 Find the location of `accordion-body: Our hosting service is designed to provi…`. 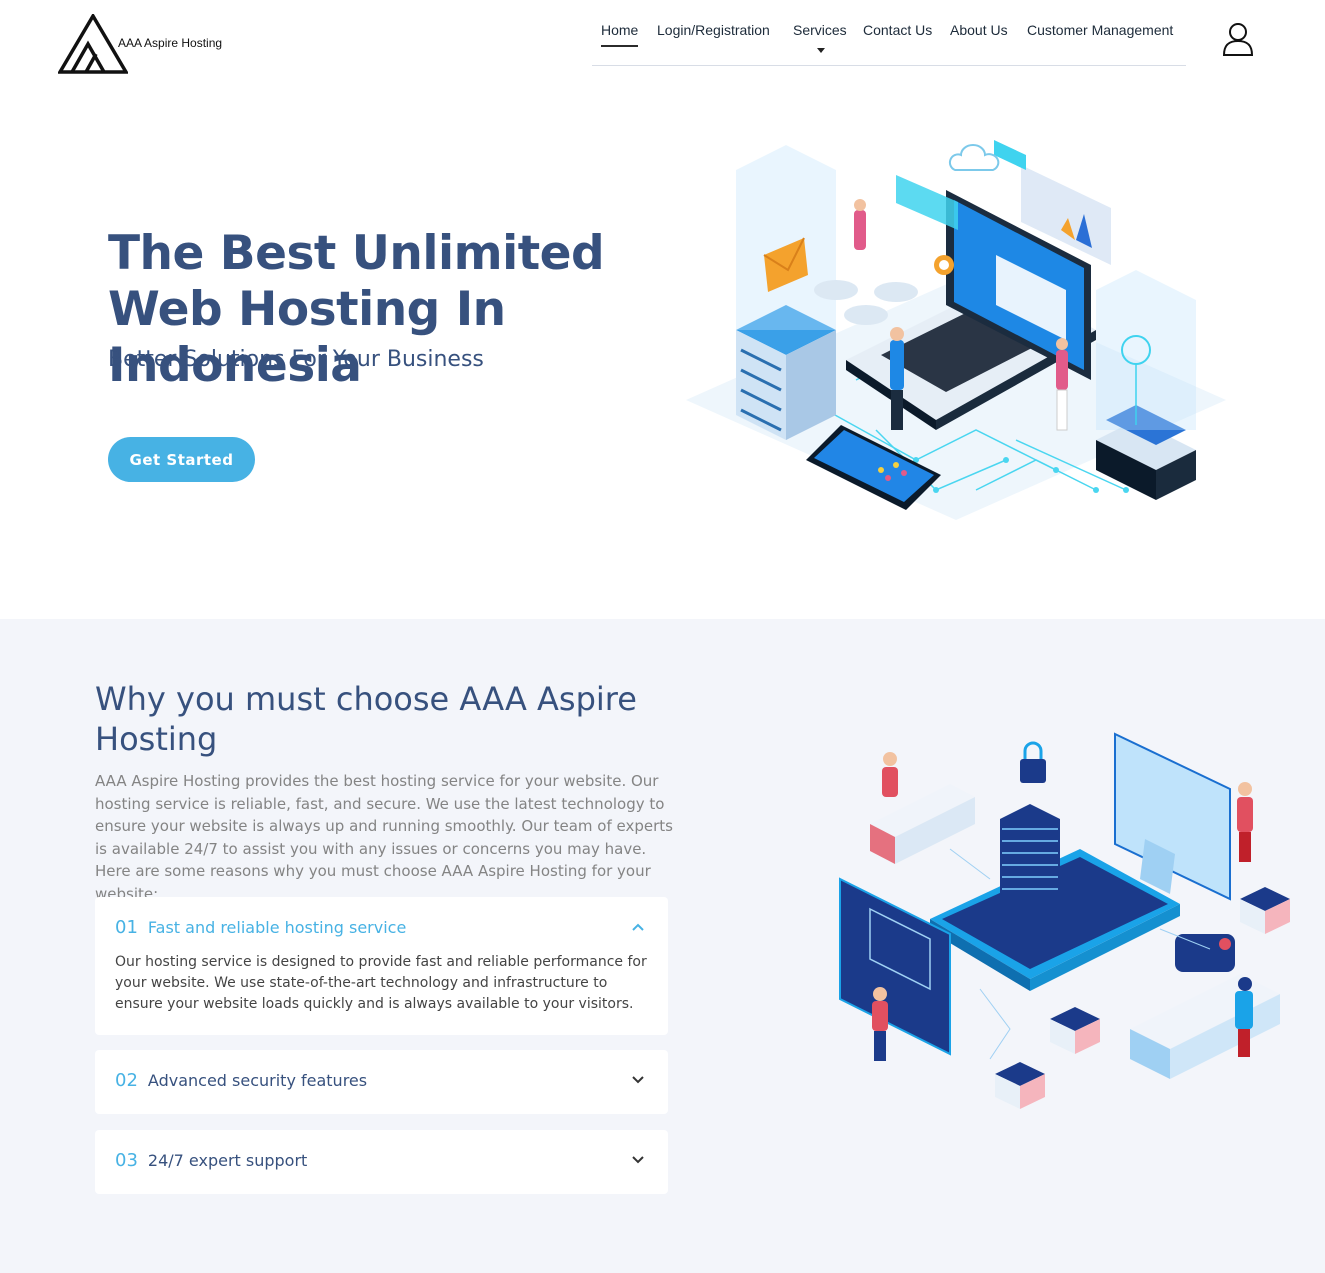

accordion-body: Our hosting service is designed to provi… is located at coordinates (381, 983).